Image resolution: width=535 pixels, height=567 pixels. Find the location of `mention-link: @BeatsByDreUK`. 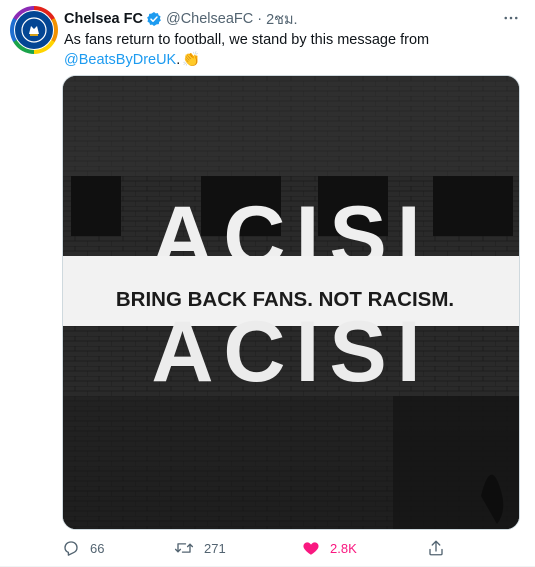

mention-link: @BeatsByDreUK is located at coordinates (120, 60).